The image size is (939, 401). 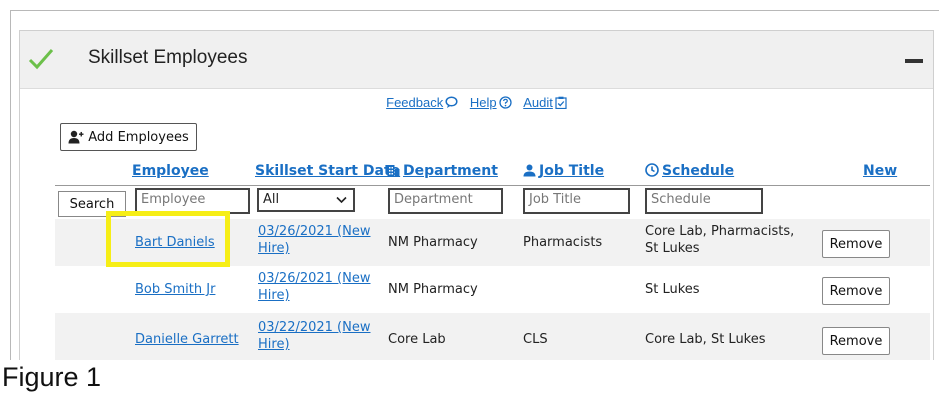 I want to click on schedule-cell: St Lukes, so click(x=672, y=289).